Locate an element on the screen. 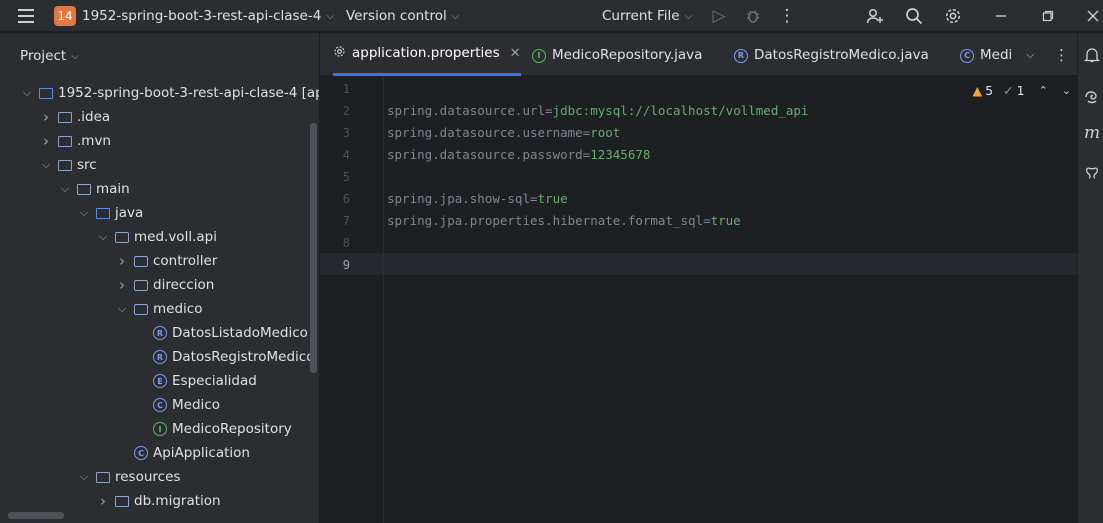 The width and height of the screenshot is (1103, 523). property-key: spring.datasource.password is located at coordinates (485, 154).